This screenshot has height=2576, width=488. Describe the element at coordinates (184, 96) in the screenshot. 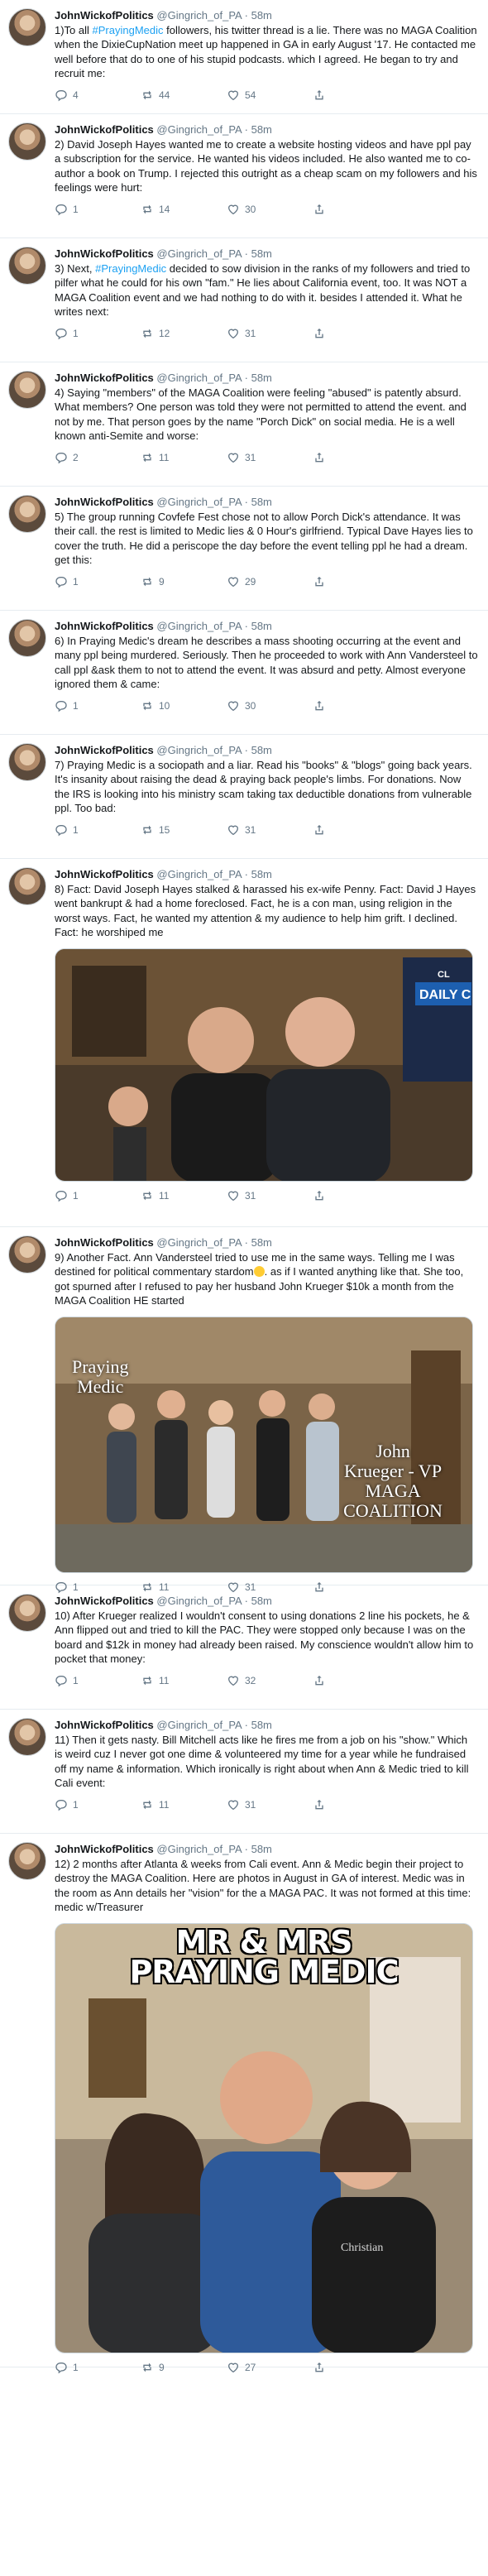

I see `retweet-button: 44` at that location.